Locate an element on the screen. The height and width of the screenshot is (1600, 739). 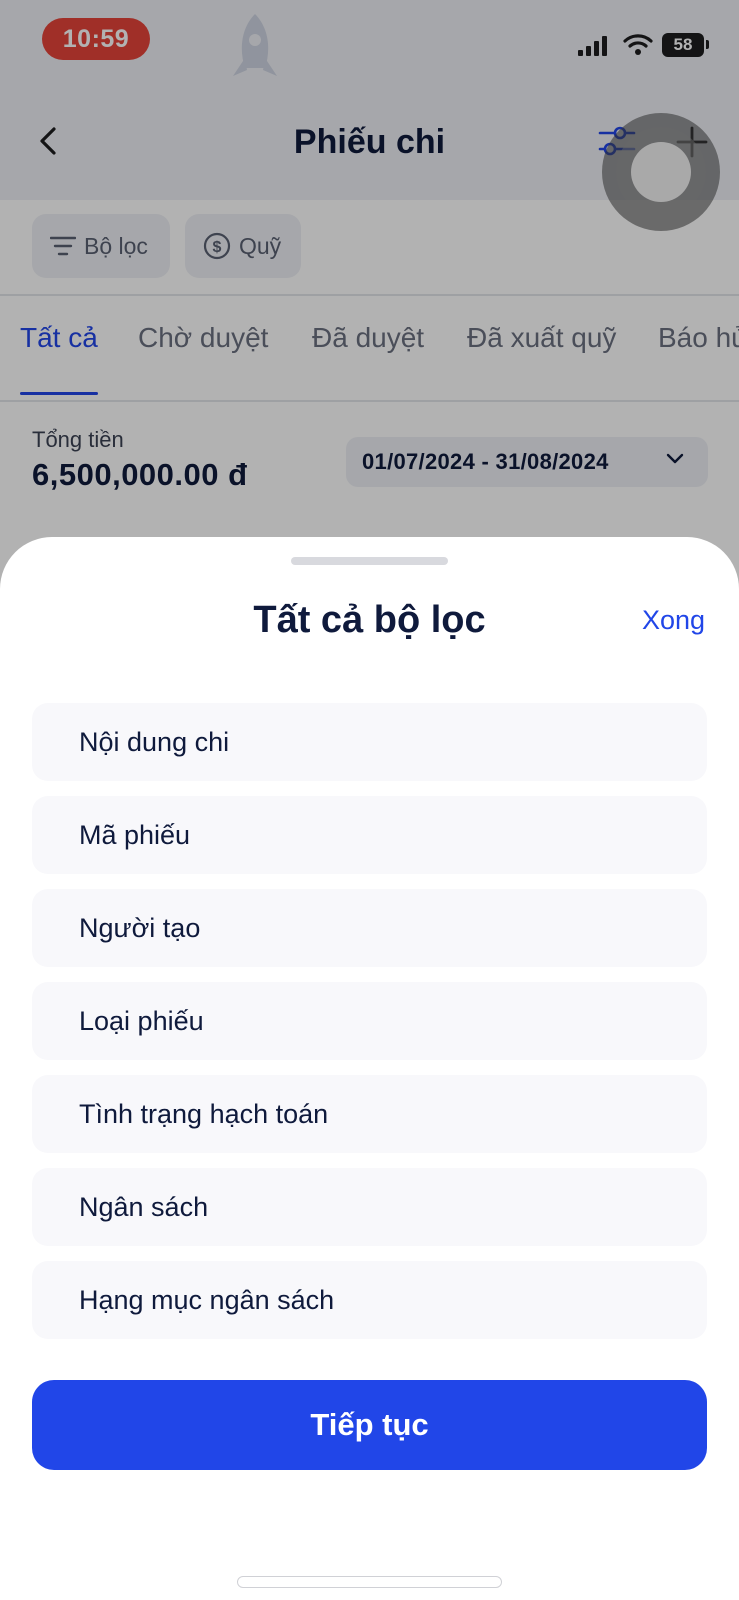
filter-item-voucher-type: Loại phiếu is located at coordinates (369, 1021).